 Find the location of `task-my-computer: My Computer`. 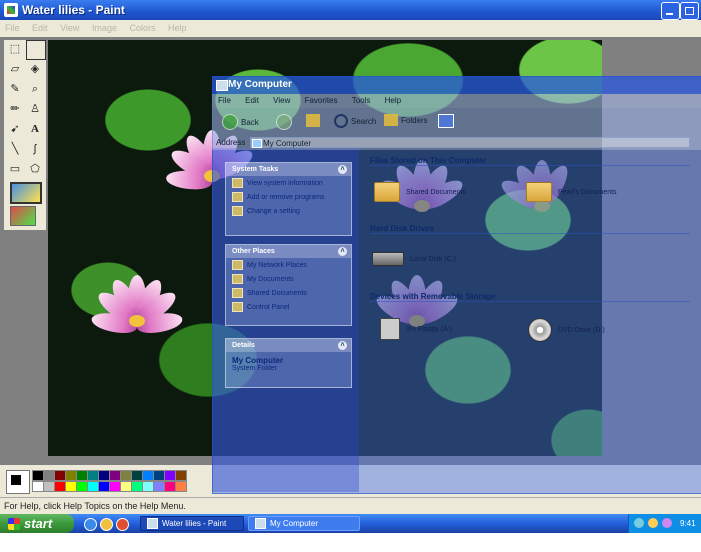

task-my-computer: My Computer is located at coordinates (304, 523).